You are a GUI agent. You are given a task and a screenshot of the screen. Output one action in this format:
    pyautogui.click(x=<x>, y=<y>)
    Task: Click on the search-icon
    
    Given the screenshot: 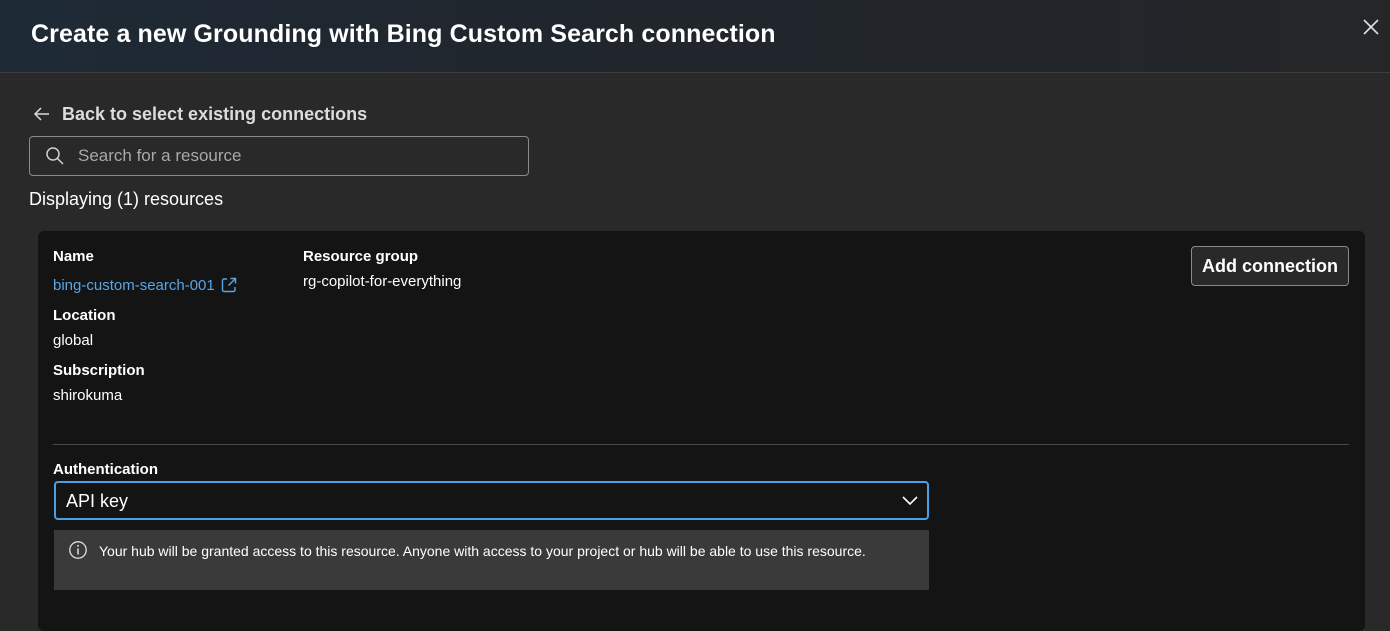 What is the action you would take?
    pyautogui.click(x=55, y=156)
    